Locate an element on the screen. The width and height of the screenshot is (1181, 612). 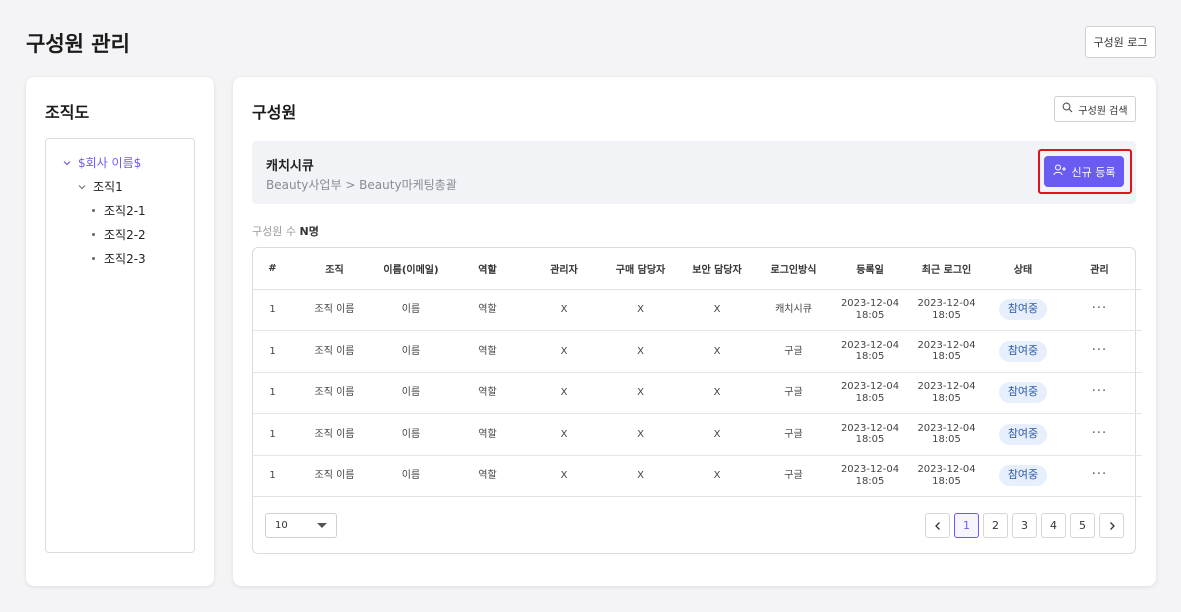
org-name: 캐치시큐 is located at coordinates (290, 166).